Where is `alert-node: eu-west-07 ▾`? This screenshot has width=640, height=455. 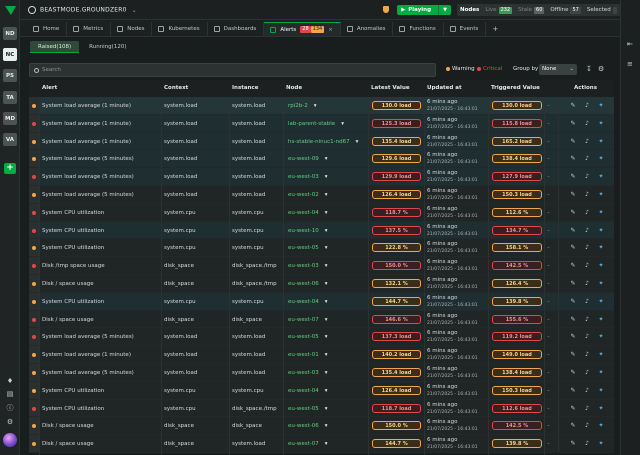
alert-node: eu-west-07 ▾ is located at coordinates (308, 444).